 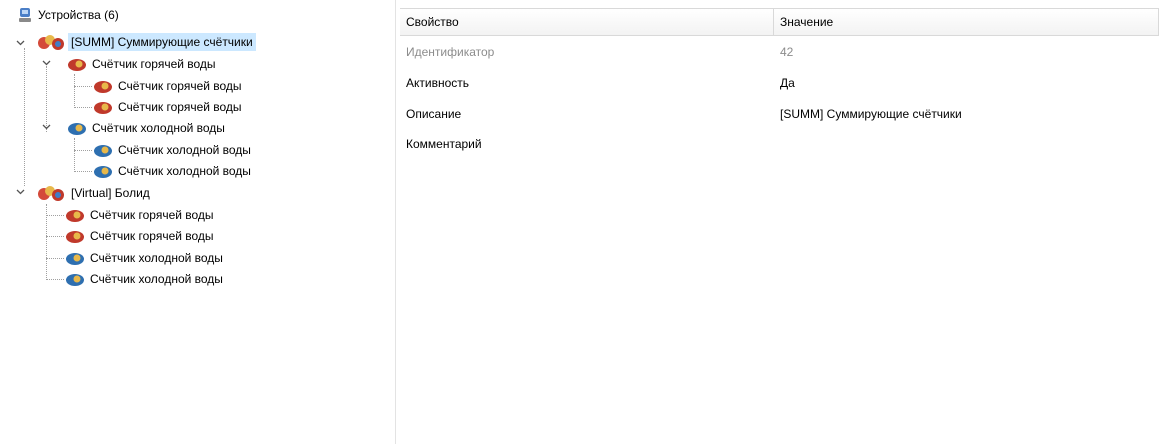 I want to click on grid-header: Свойство Значение, so click(x=779, y=22).